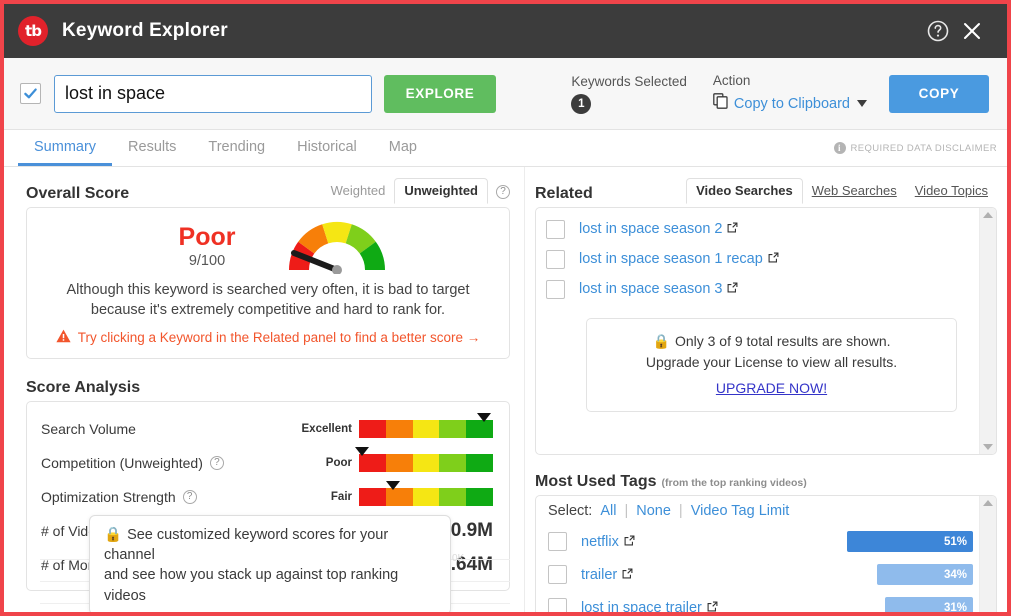 This screenshot has width=1011, height=616. I want to click on tag-label: lost in space trailer, so click(641, 607).